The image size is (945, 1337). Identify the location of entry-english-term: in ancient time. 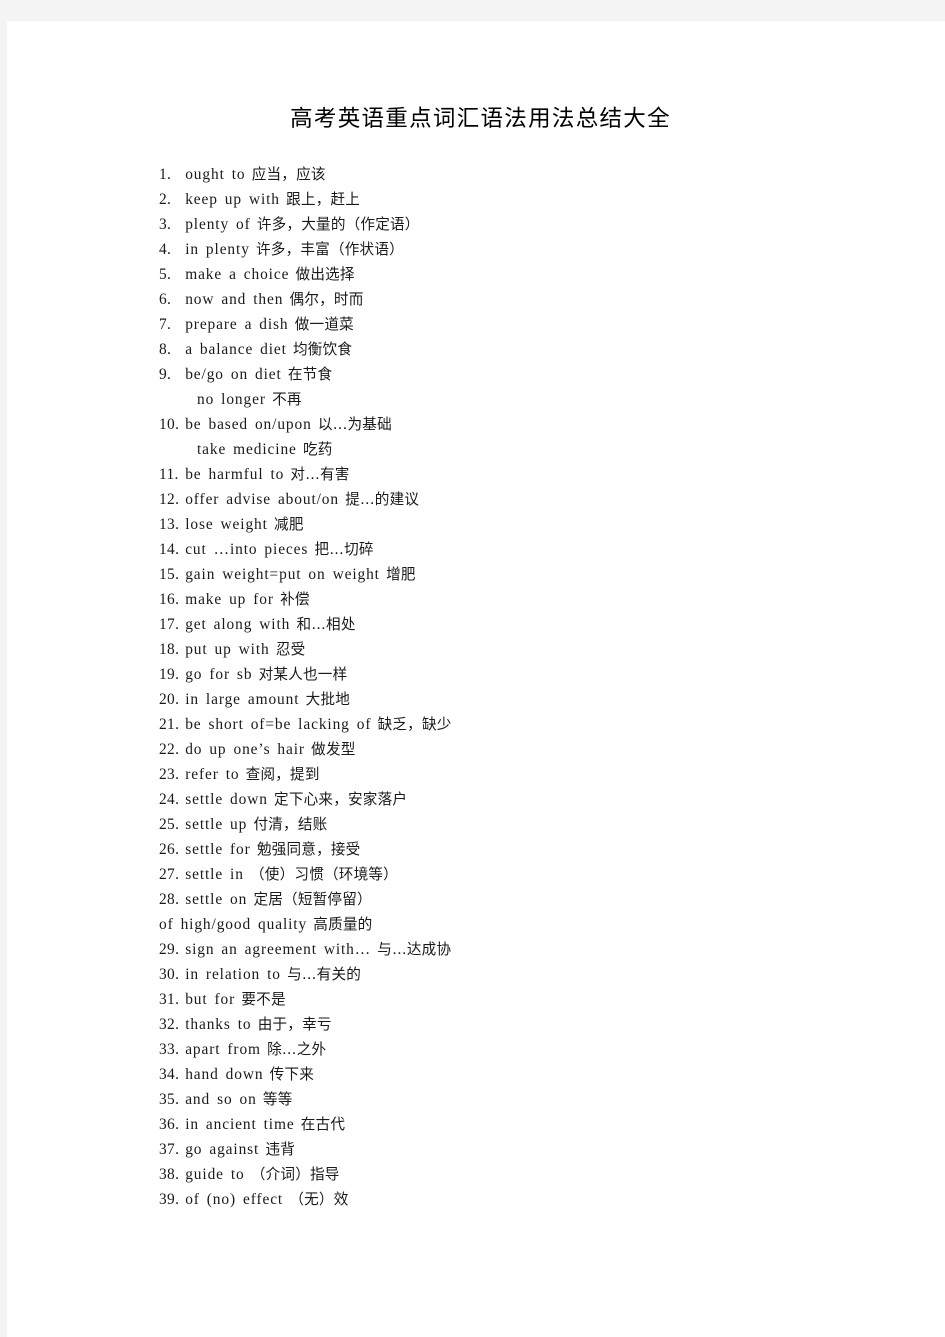
(240, 1124).